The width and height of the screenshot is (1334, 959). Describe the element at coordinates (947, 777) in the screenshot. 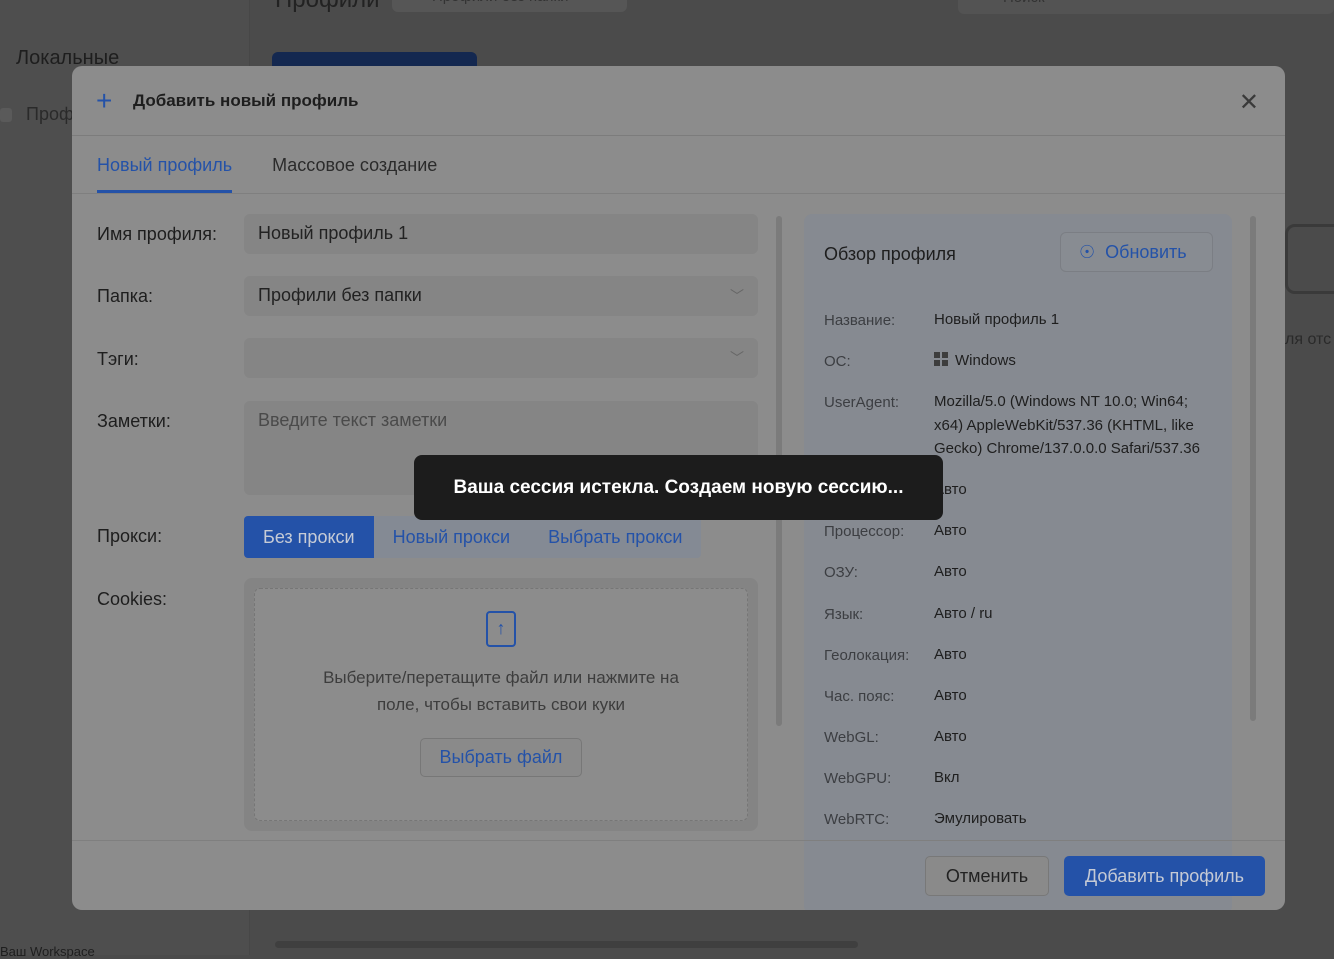

I see `overview-value: Вкл` at that location.